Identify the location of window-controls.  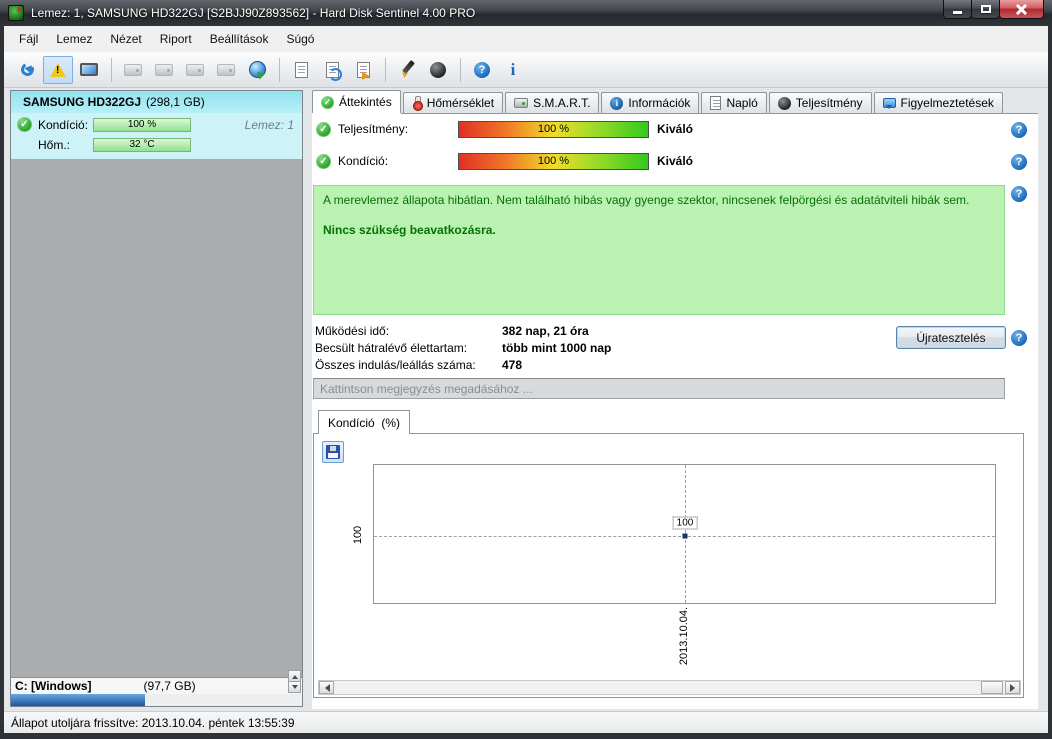
(993, 9).